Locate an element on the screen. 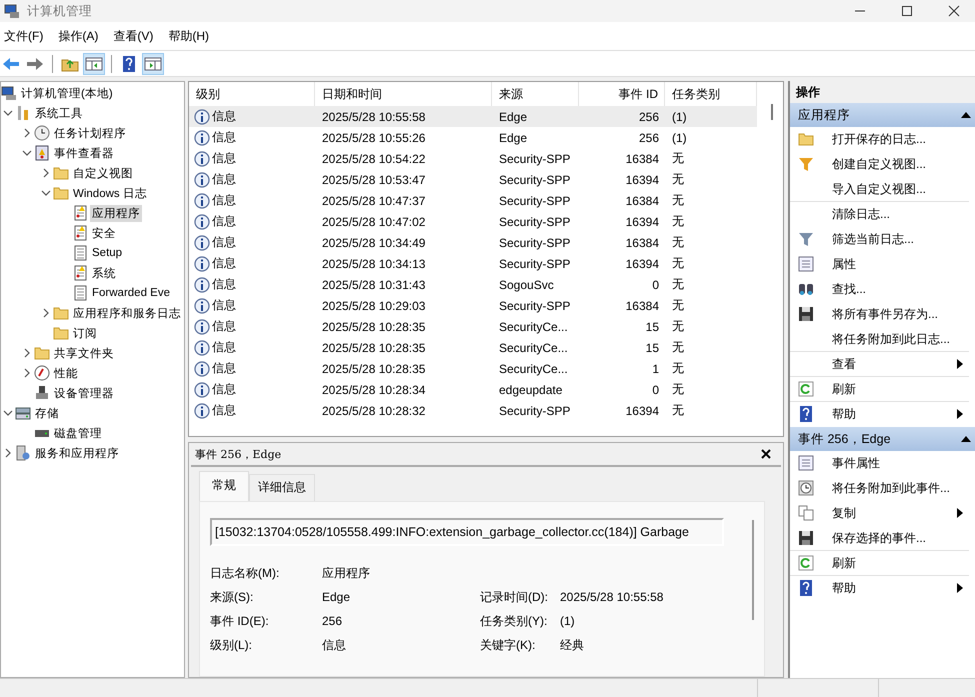  tree-item: 服务和应用程序 is located at coordinates (77, 453).